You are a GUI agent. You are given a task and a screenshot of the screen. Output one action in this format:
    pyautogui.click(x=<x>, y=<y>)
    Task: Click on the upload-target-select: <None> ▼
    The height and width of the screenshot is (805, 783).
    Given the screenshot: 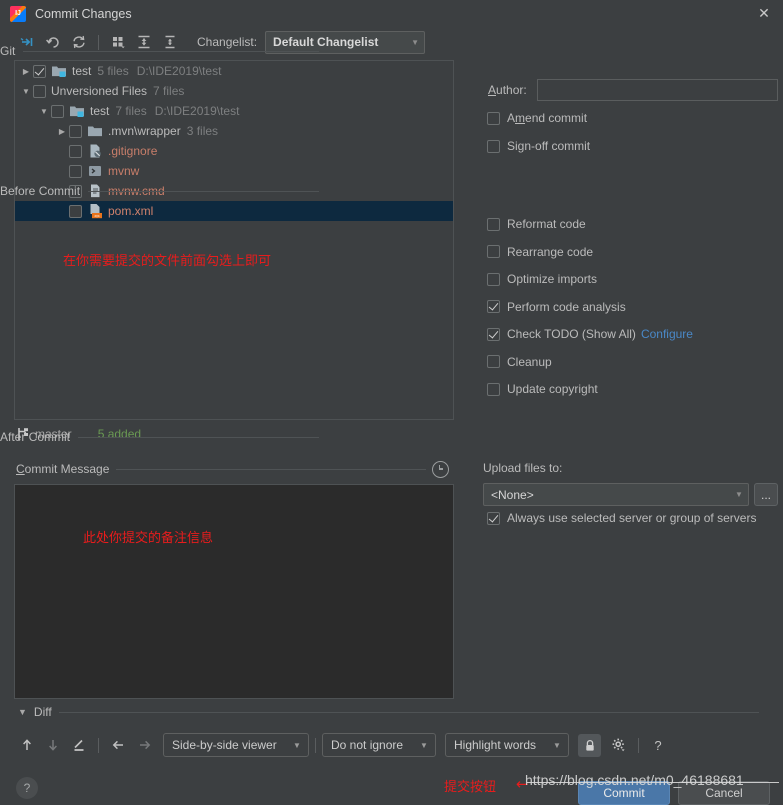 What is the action you would take?
    pyautogui.click(x=616, y=494)
    